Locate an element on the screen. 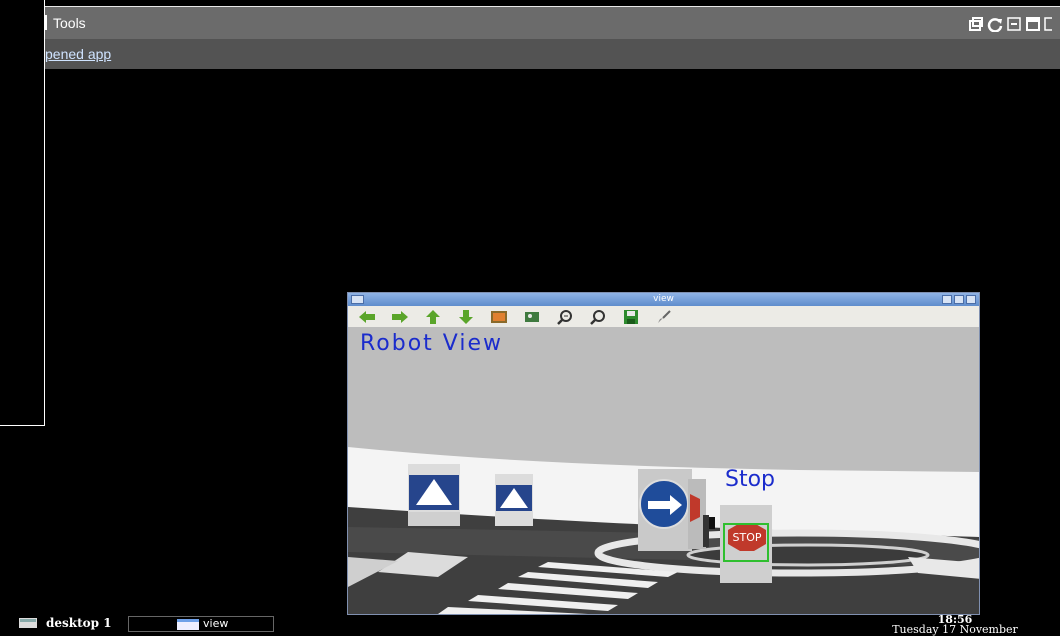 The height and width of the screenshot is (636, 1060). desktop-icon is located at coordinates (28, 623).